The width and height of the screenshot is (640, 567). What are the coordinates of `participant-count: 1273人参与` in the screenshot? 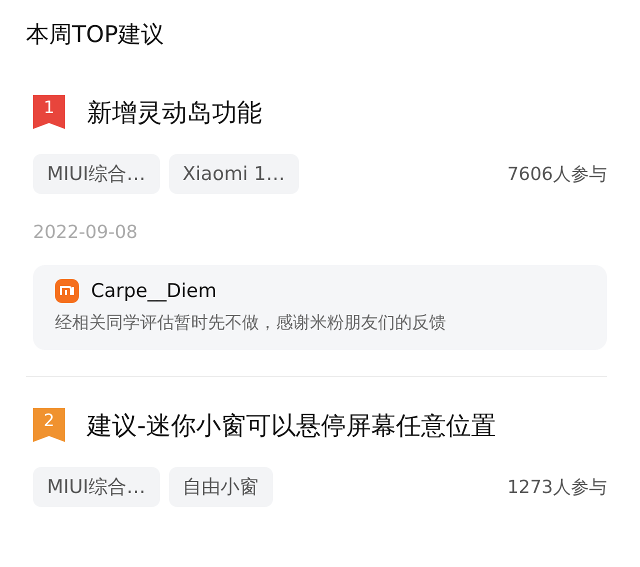 It's located at (557, 487).